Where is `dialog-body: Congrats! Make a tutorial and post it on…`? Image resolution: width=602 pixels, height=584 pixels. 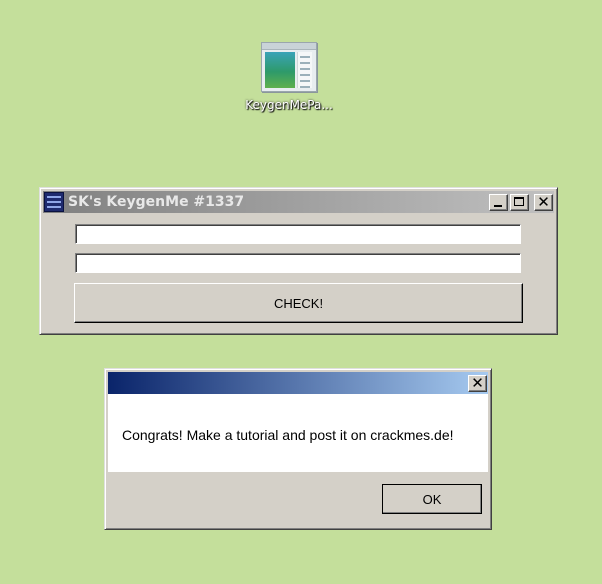 dialog-body: Congrats! Make a tutorial and post it on… is located at coordinates (298, 433).